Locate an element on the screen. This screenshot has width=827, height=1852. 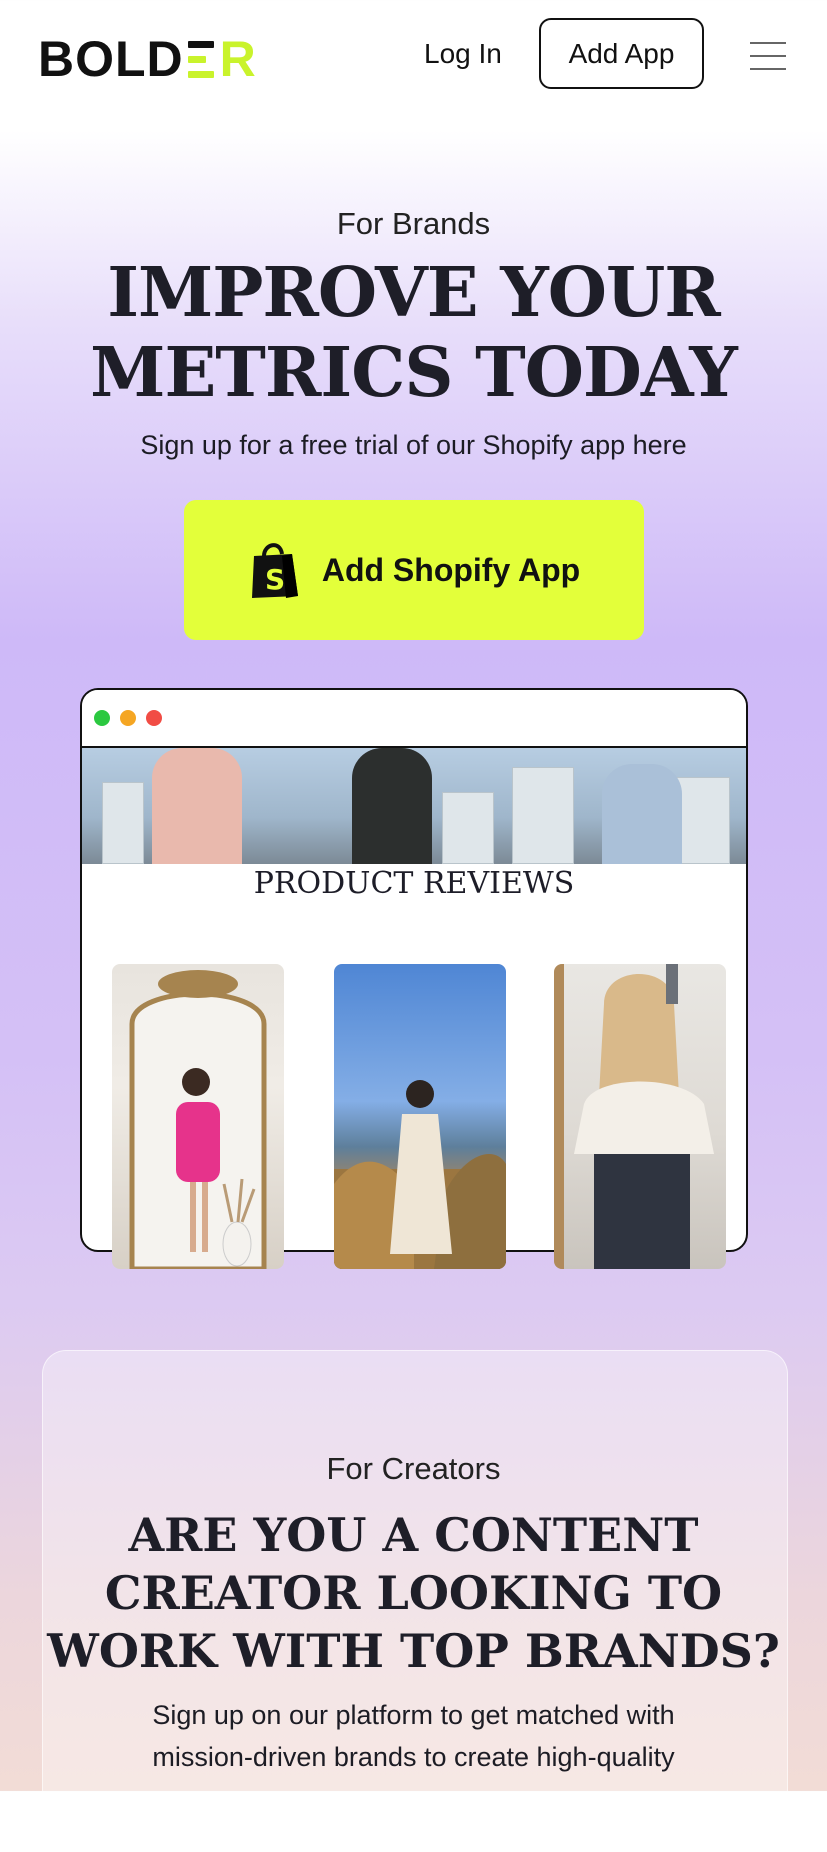
window-dot-red is located at coordinates (154, 718).